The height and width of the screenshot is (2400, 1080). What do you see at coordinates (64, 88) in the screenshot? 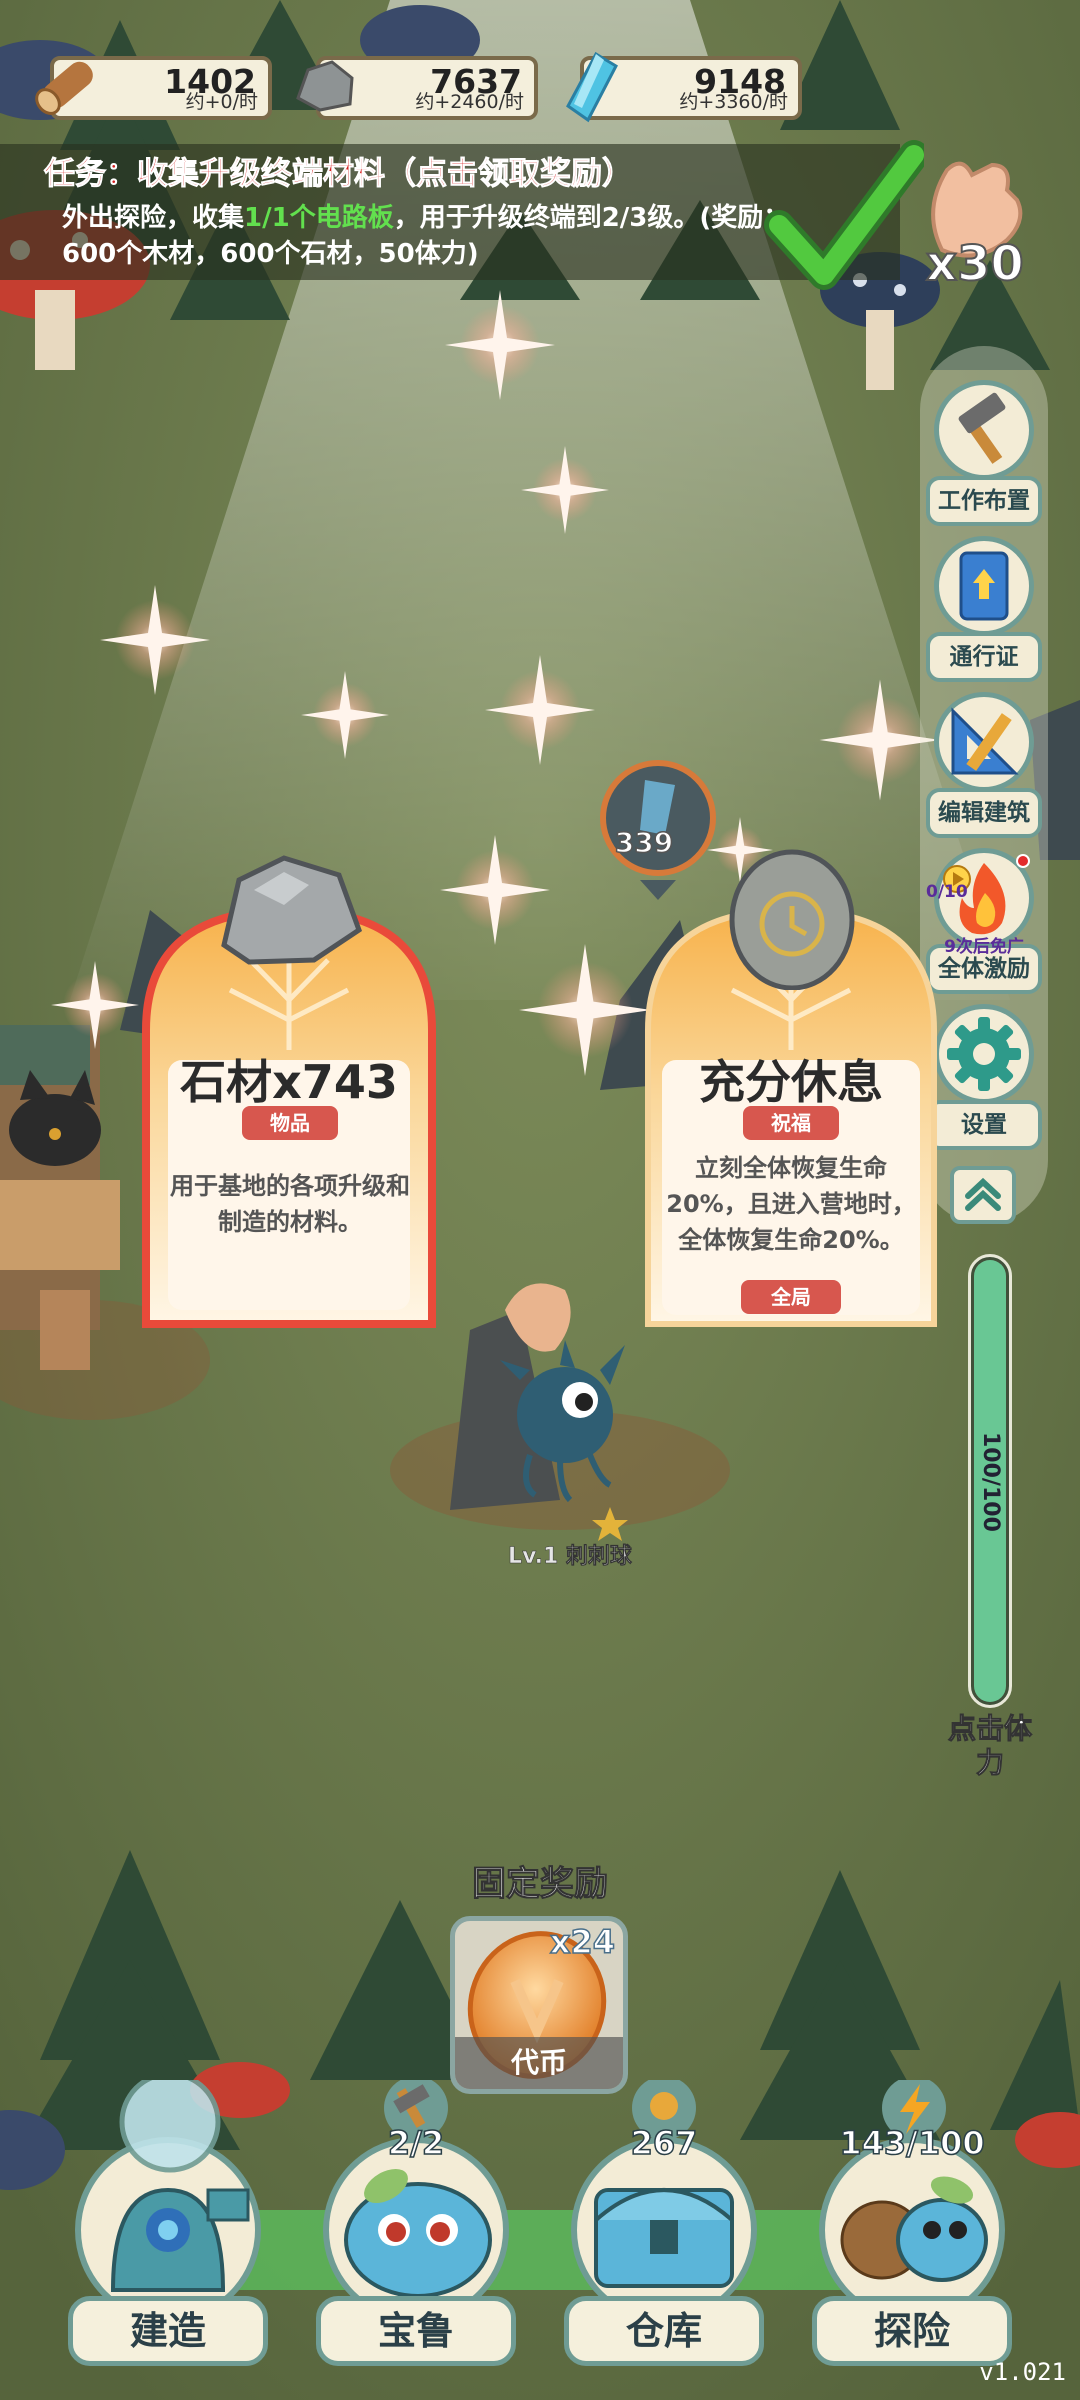
I see `wood-log-icon` at bounding box center [64, 88].